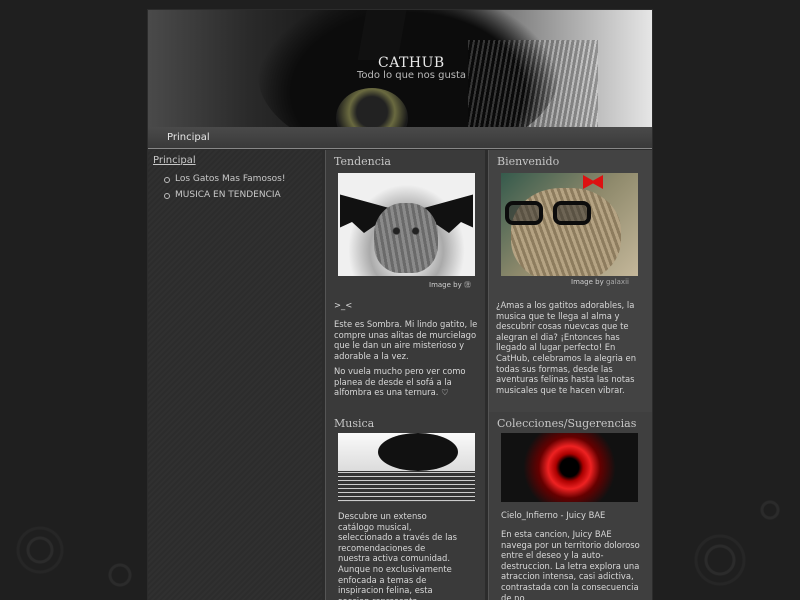  What do you see at coordinates (188, 137) in the screenshot?
I see `nav-link-principal: Principal` at bounding box center [188, 137].